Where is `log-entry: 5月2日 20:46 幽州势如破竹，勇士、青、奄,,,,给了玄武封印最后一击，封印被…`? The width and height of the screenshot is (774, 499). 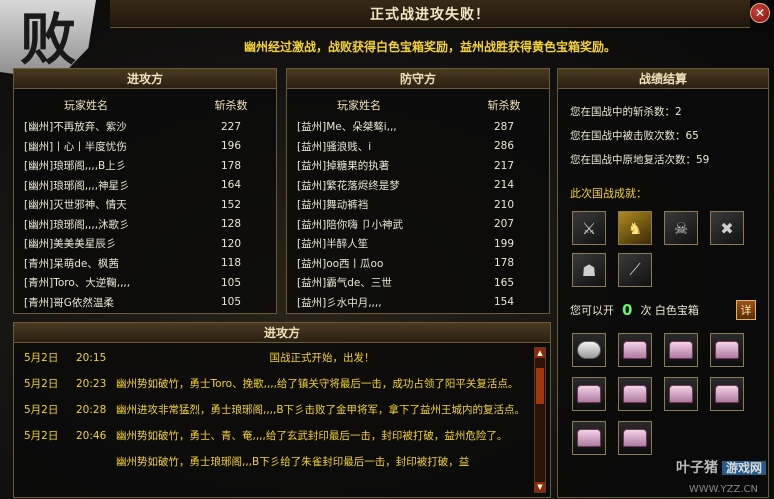 log-entry: 5月2日 20:46 幽州势如破竹，勇士、青、奄,,,,给了玄武封印最后一击，封印被… is located at coordinates (276, 440).